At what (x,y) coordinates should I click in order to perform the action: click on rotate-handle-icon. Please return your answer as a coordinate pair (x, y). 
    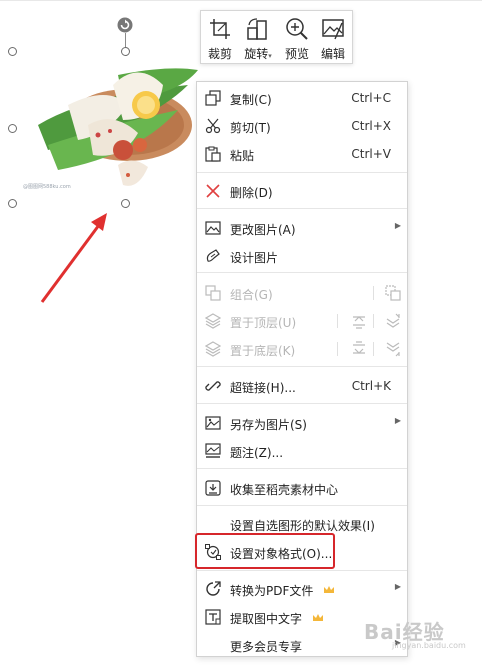
    Looking at the image, I should click on (125, 25).